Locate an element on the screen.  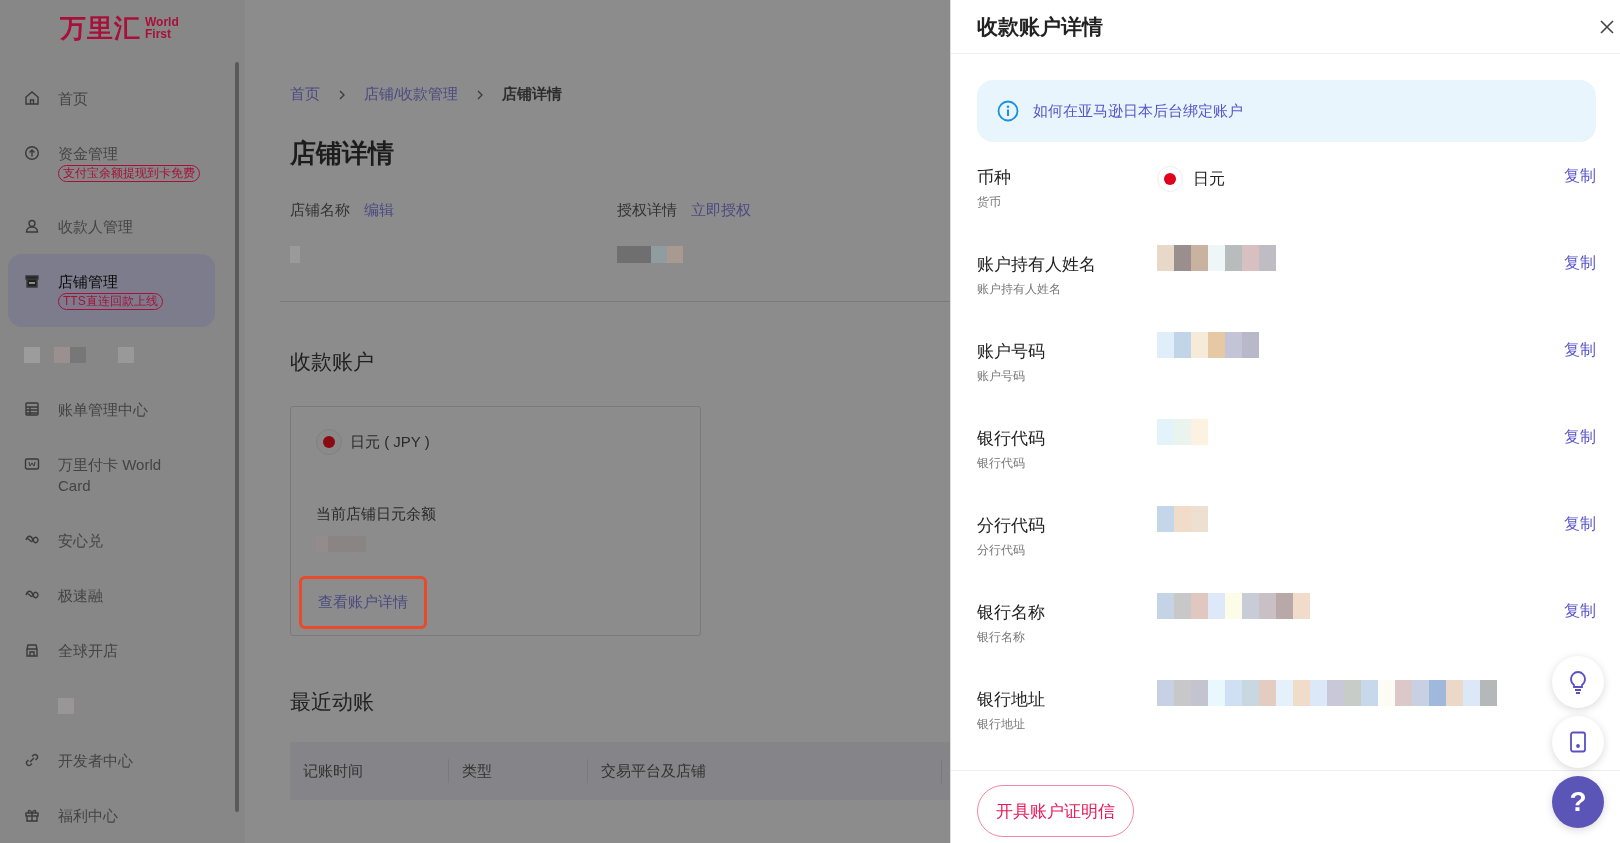
detail-sublabel: 银行名称 is located at coordinates (1001, 637).